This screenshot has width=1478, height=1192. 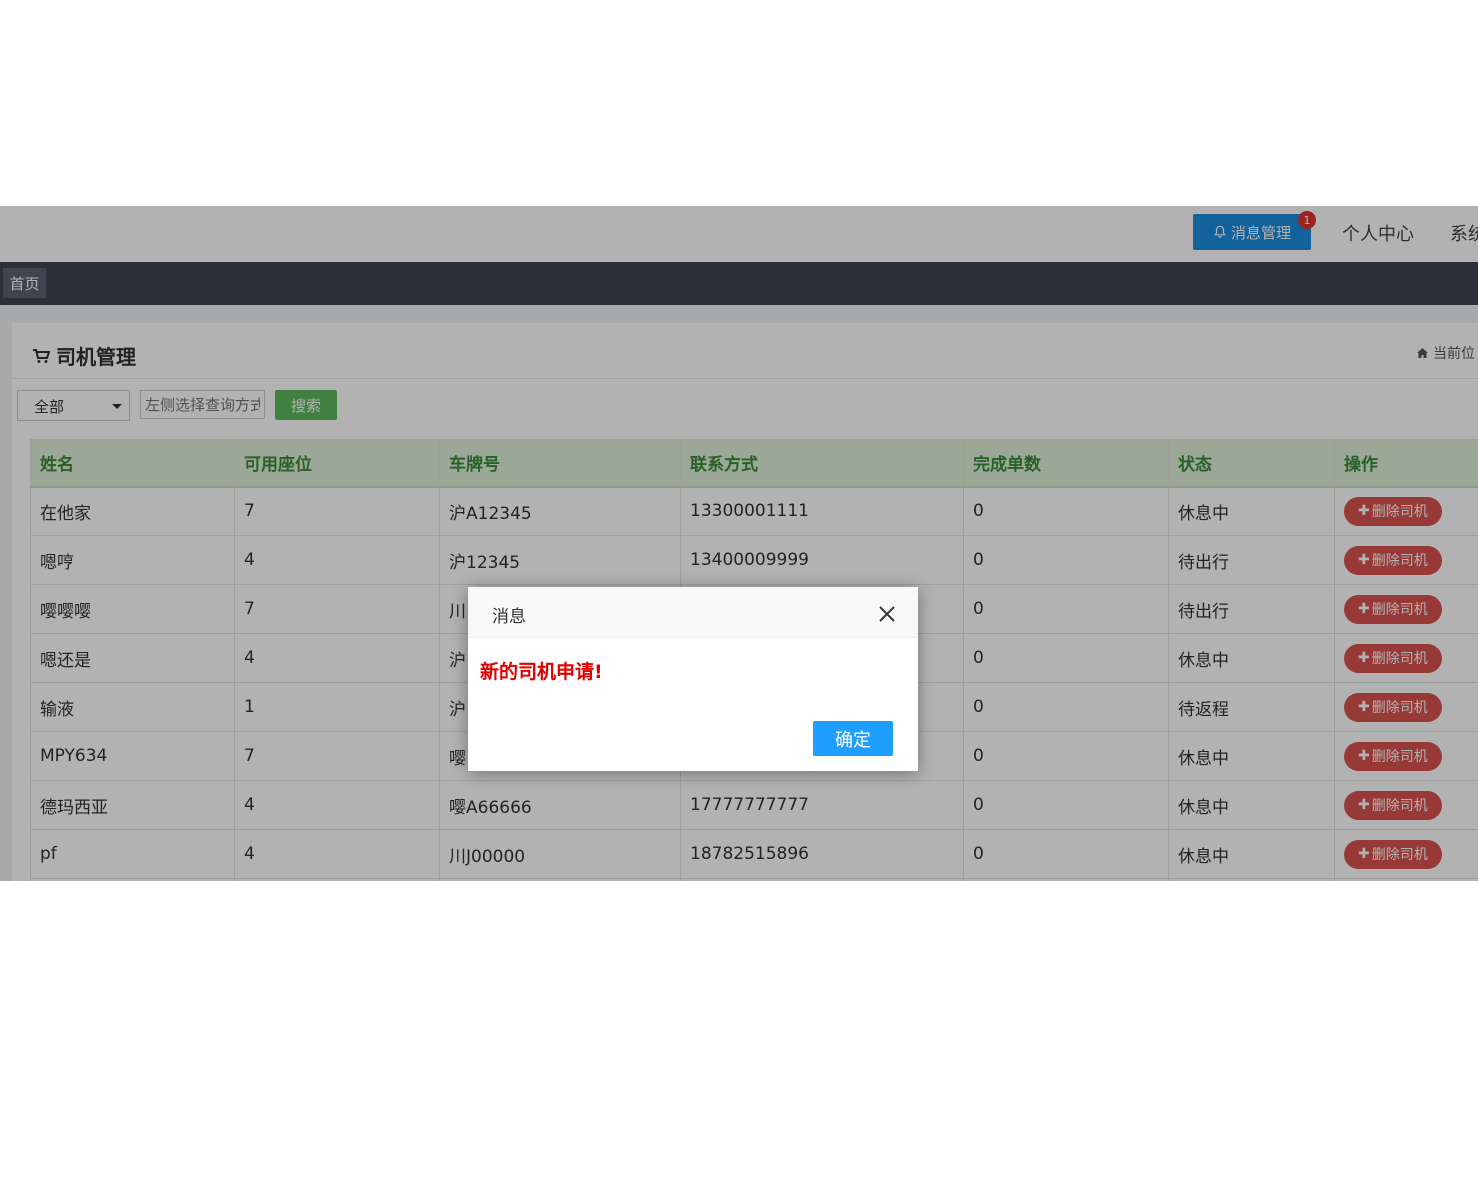 What do you see at coordinates (693, 679) in the screenshot?
I see `message-dialog: 消息 新的司机申请! 确定` at bounding box center [693, 679].